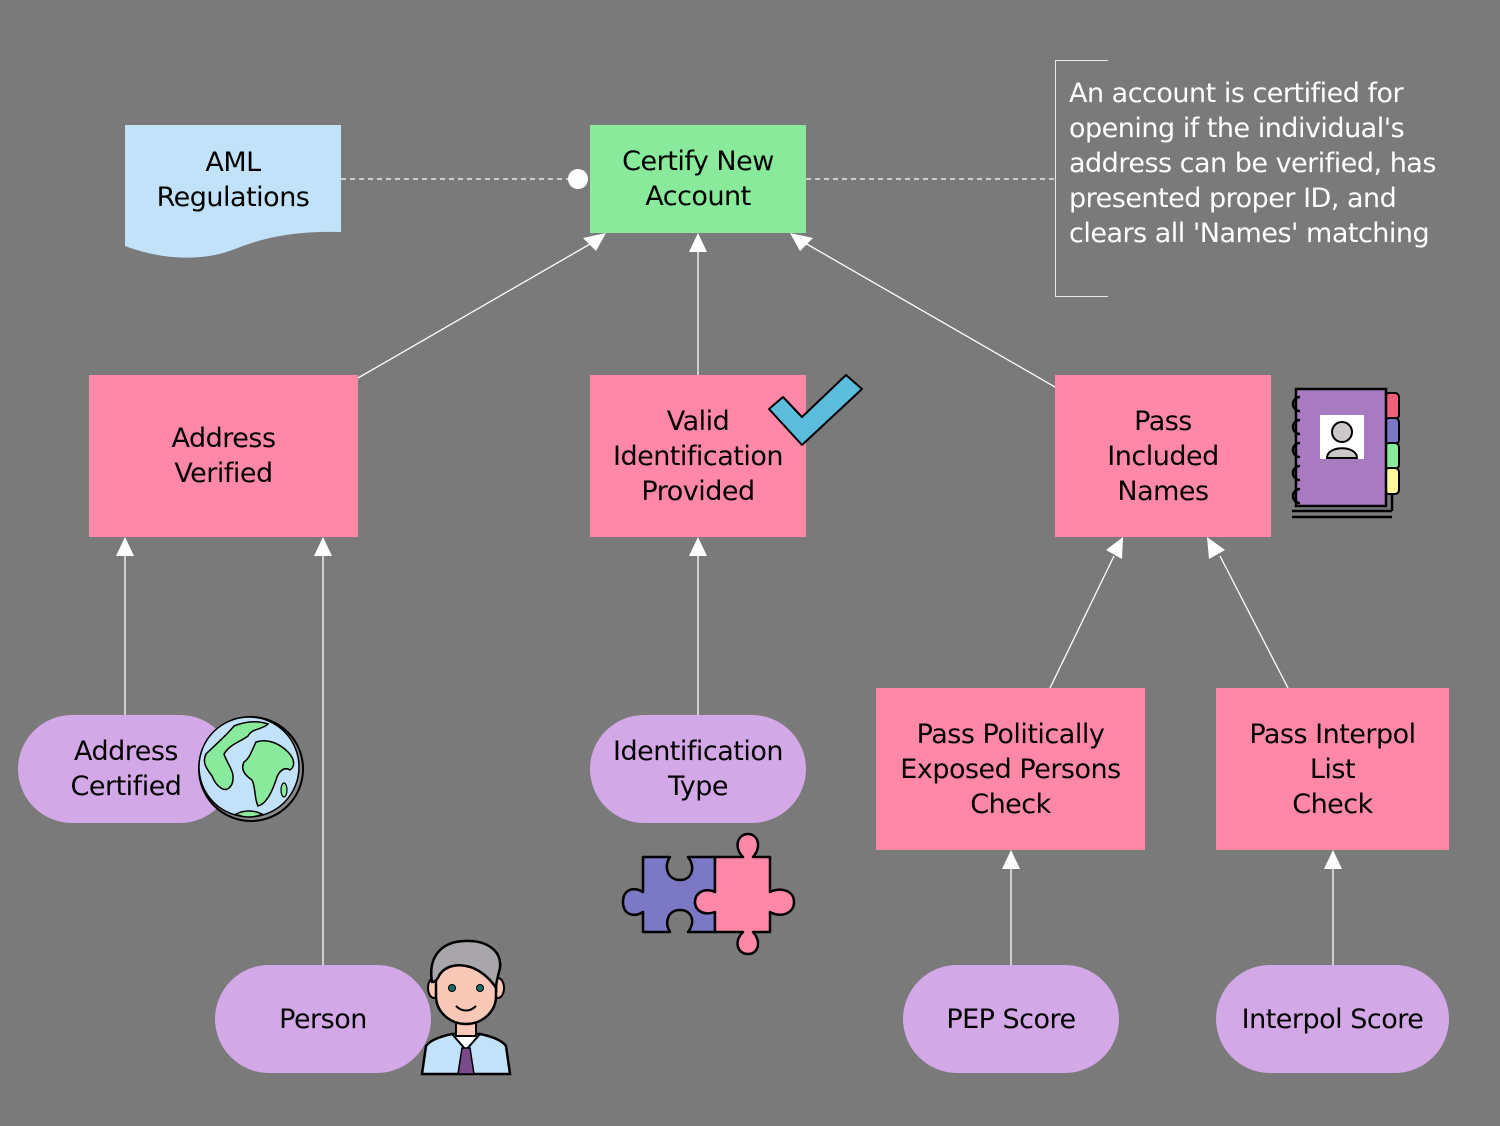 This screenshot has width=1500, height=1126. I want to click on input-person: Person, so click(323, 1019).